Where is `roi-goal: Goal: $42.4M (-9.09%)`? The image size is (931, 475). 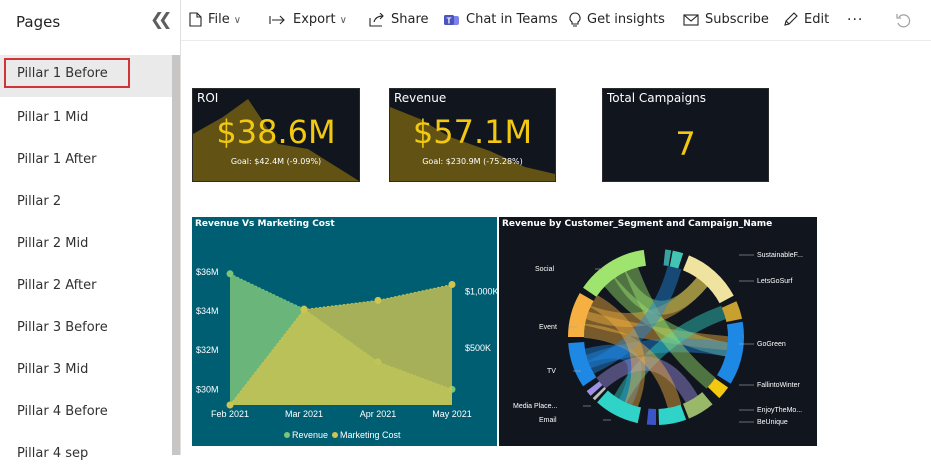 roi-goal: Goal: $42.4M (-9.09%) is located at coordinates (276, 161).